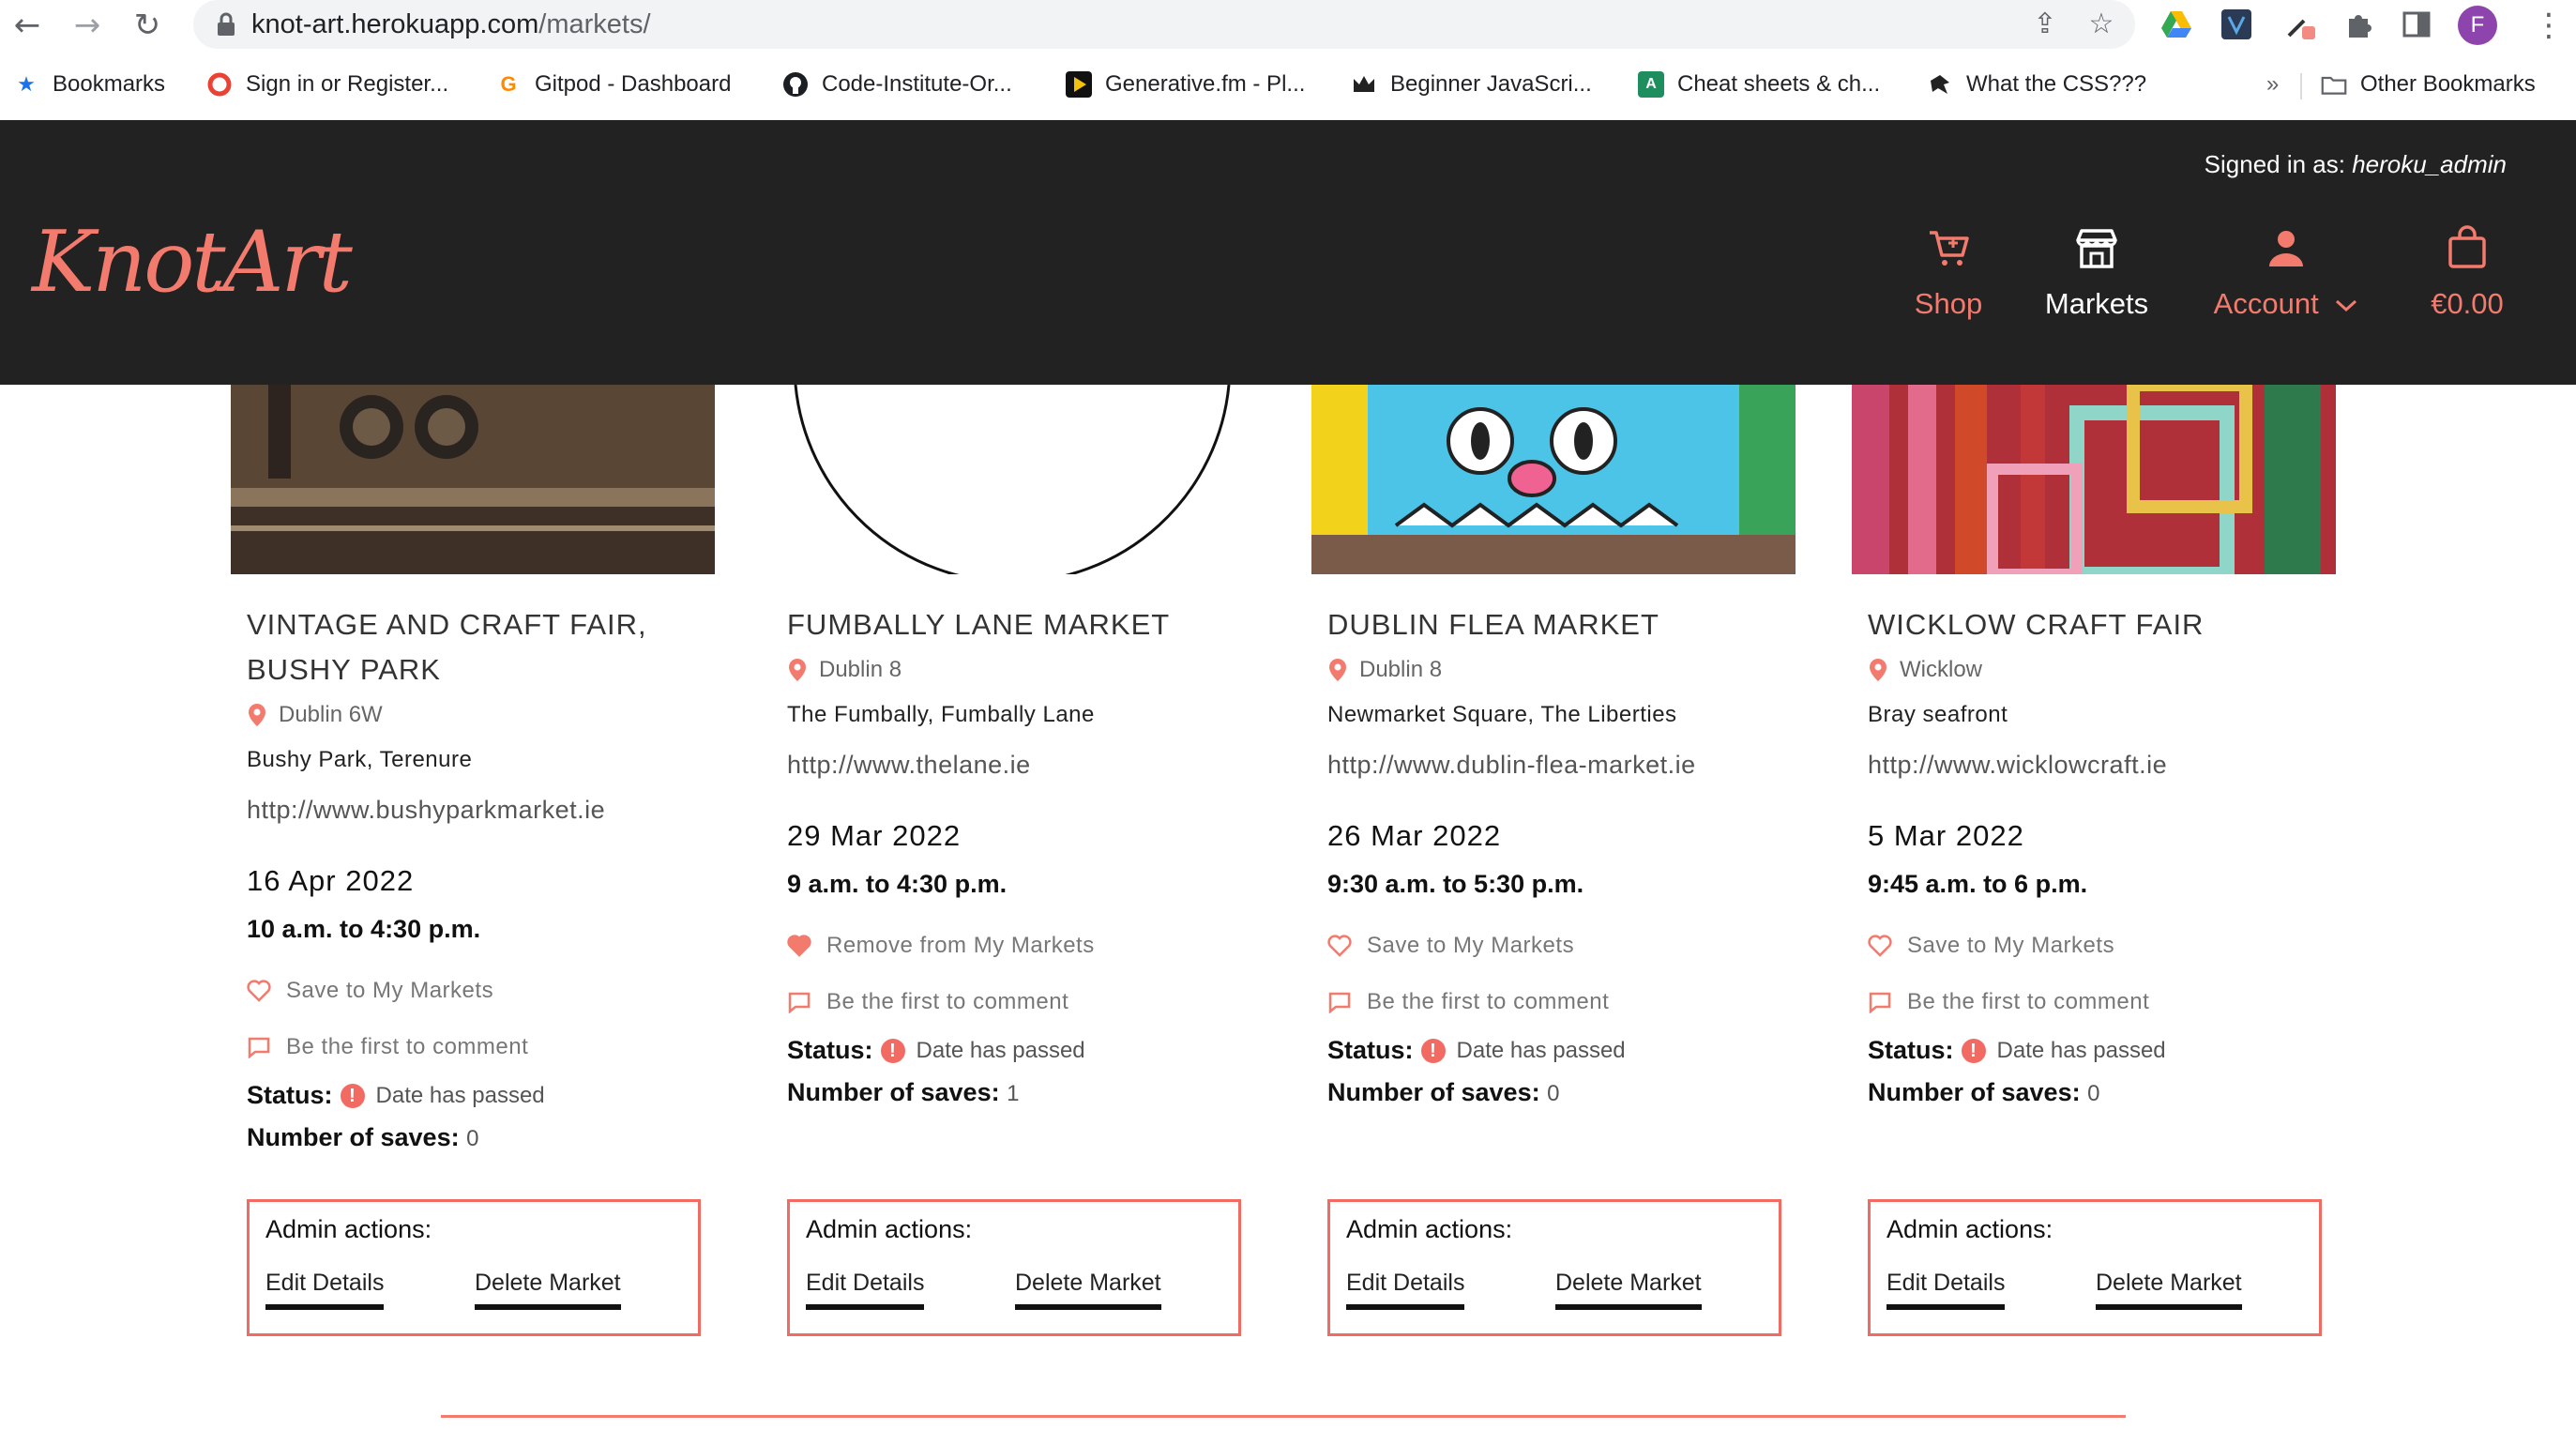 This screenshot has width=2576, height=1430. I want to click on bookmarks-divider, so click(2301, 86).